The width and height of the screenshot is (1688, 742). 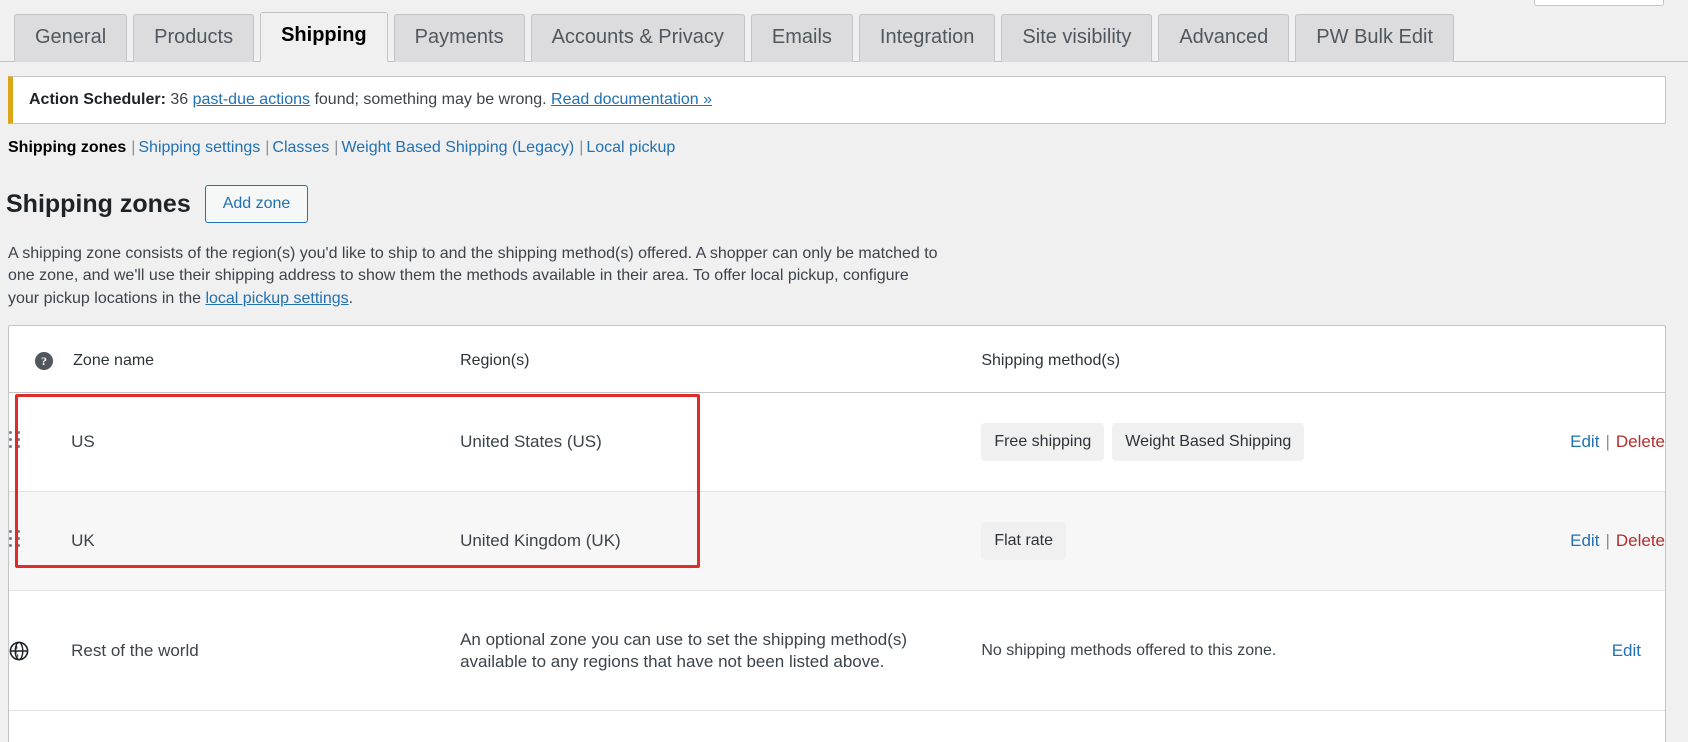 What do you see at coordinates (179, 99) in the screenshot?
I see `notice-count: 36` at bounding box center [179, 99].